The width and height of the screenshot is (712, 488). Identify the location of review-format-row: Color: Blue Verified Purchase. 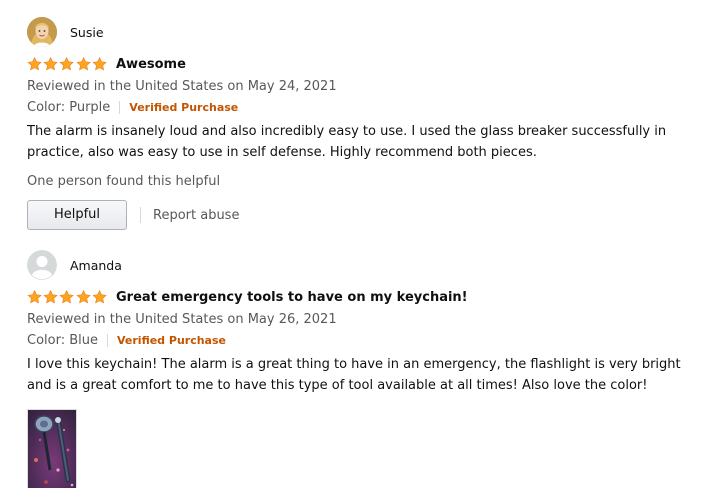
(365, 340).